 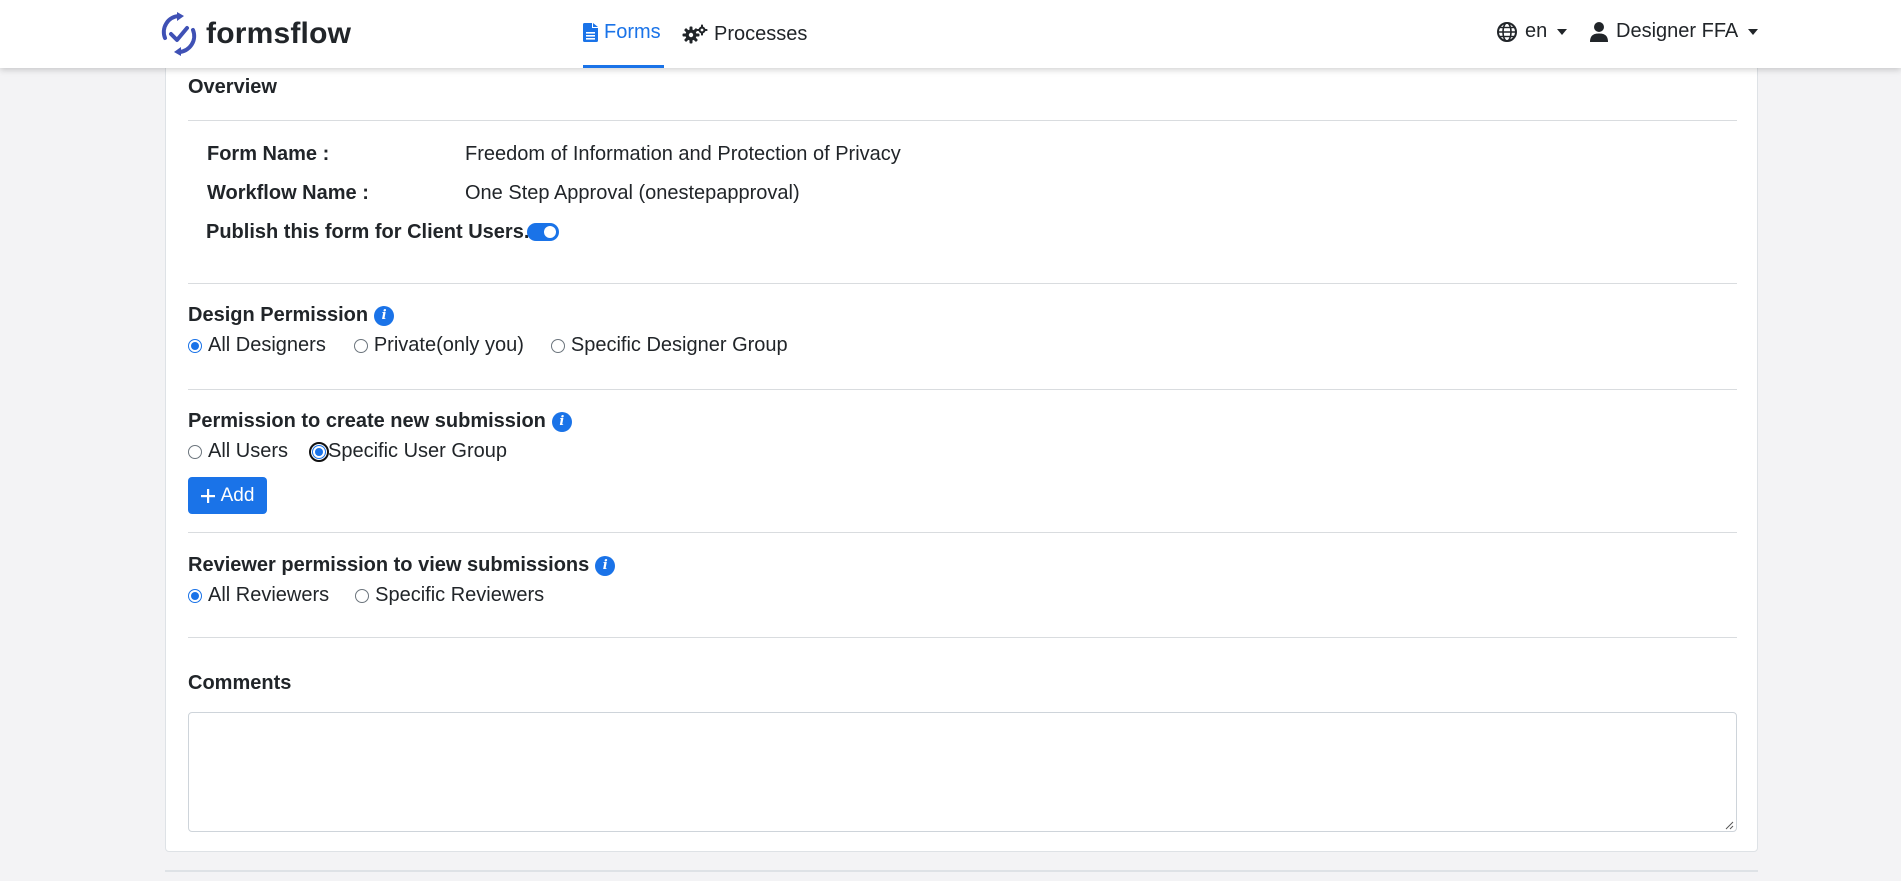 What do you see at coordinates (632, 193) in the screenshot?
I see `workflow-name-value: One Step Approval (onestepapproval)` at bounding box center [632, 193].